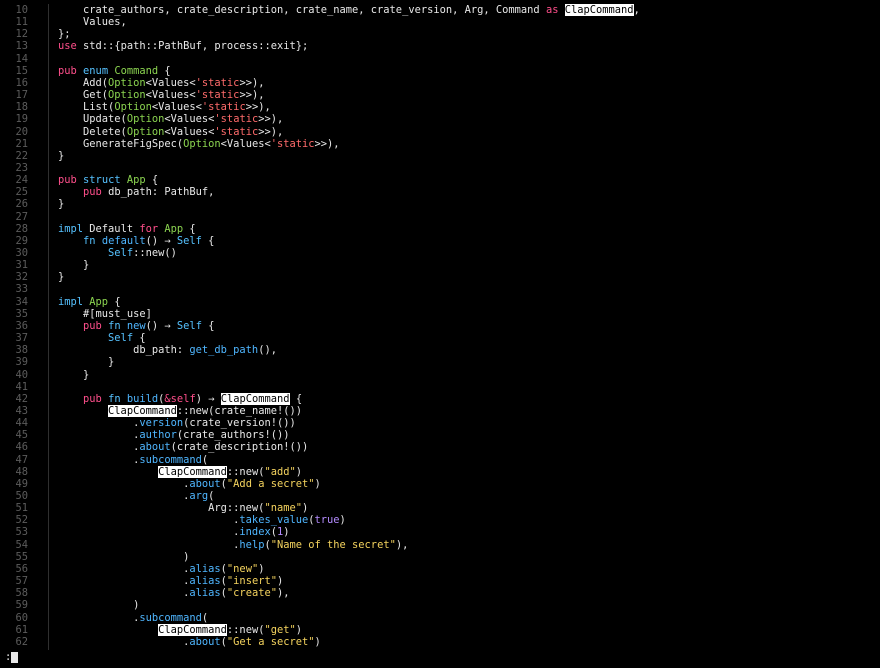  What do you see at coordinates (440, 253) in the screenshot?
I see `code-line: 30 Self::new()` at bounding box center [440, 253].